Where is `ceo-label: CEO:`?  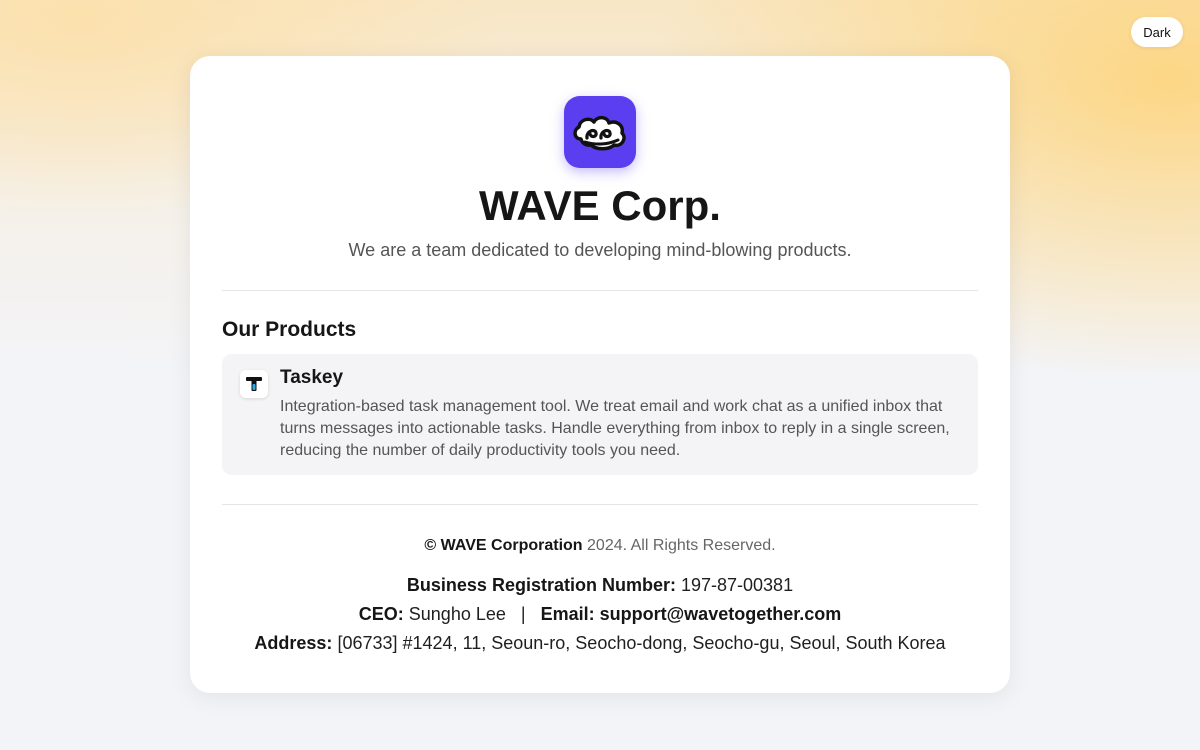 ceo-label: CEO: is located at coordinates (381, 614).